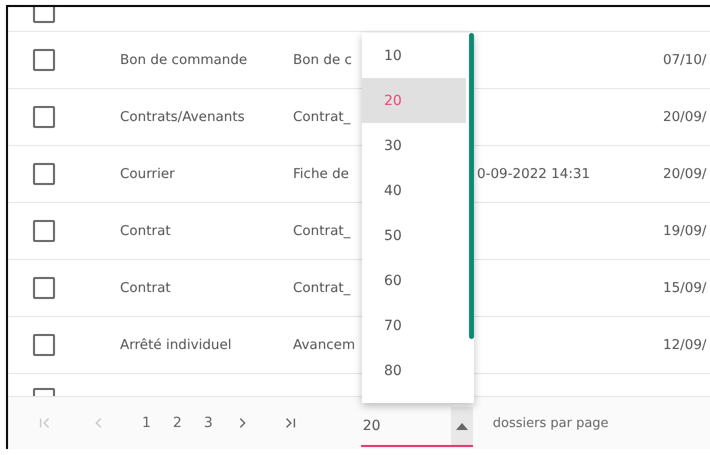  I want to click on scrollbar-thumb, so click(471, 186).